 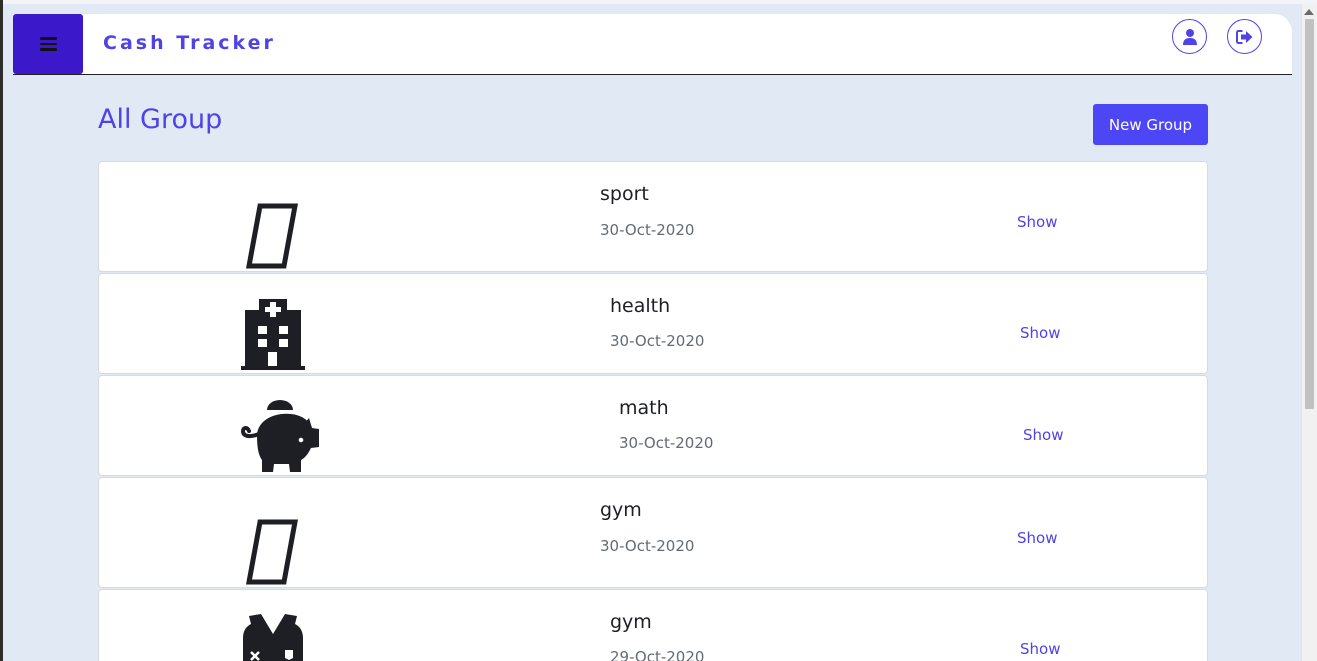 What do you see at coordinates (640, 306) in the screenshot?
I see `group-name: health` at bounding box center [640, 306].